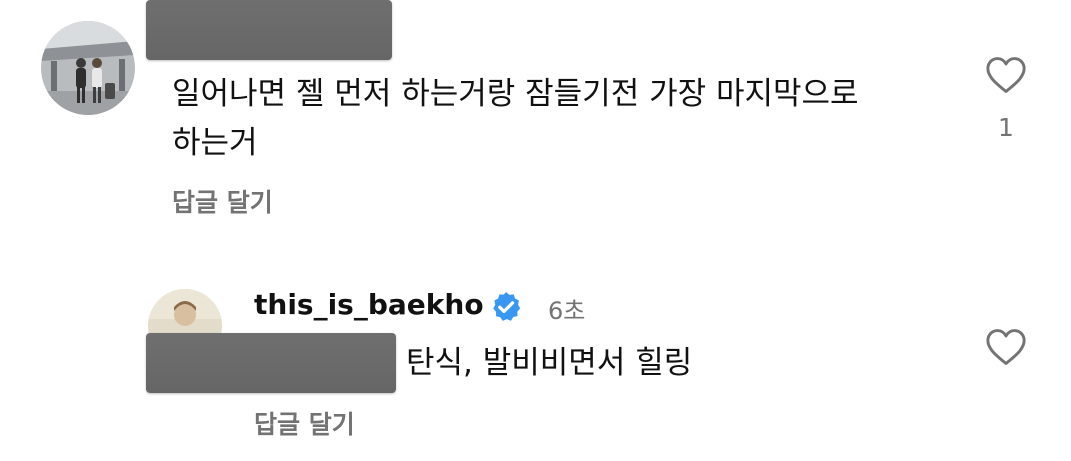 This screenshot has width=1071, height=461. Describe the element at coordinates (222, 201) in the screenshot. I see `comment-1-reply-button: 답글 달기` at that location.